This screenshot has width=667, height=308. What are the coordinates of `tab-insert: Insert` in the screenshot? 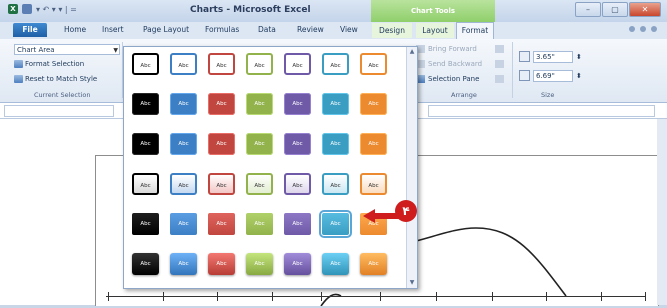 It's located at (113, 29).